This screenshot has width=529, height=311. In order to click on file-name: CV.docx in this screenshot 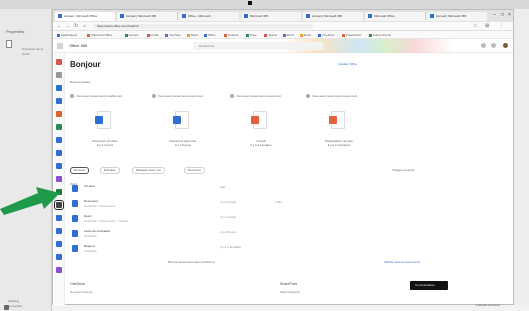, I will do `click(90, 186)`.